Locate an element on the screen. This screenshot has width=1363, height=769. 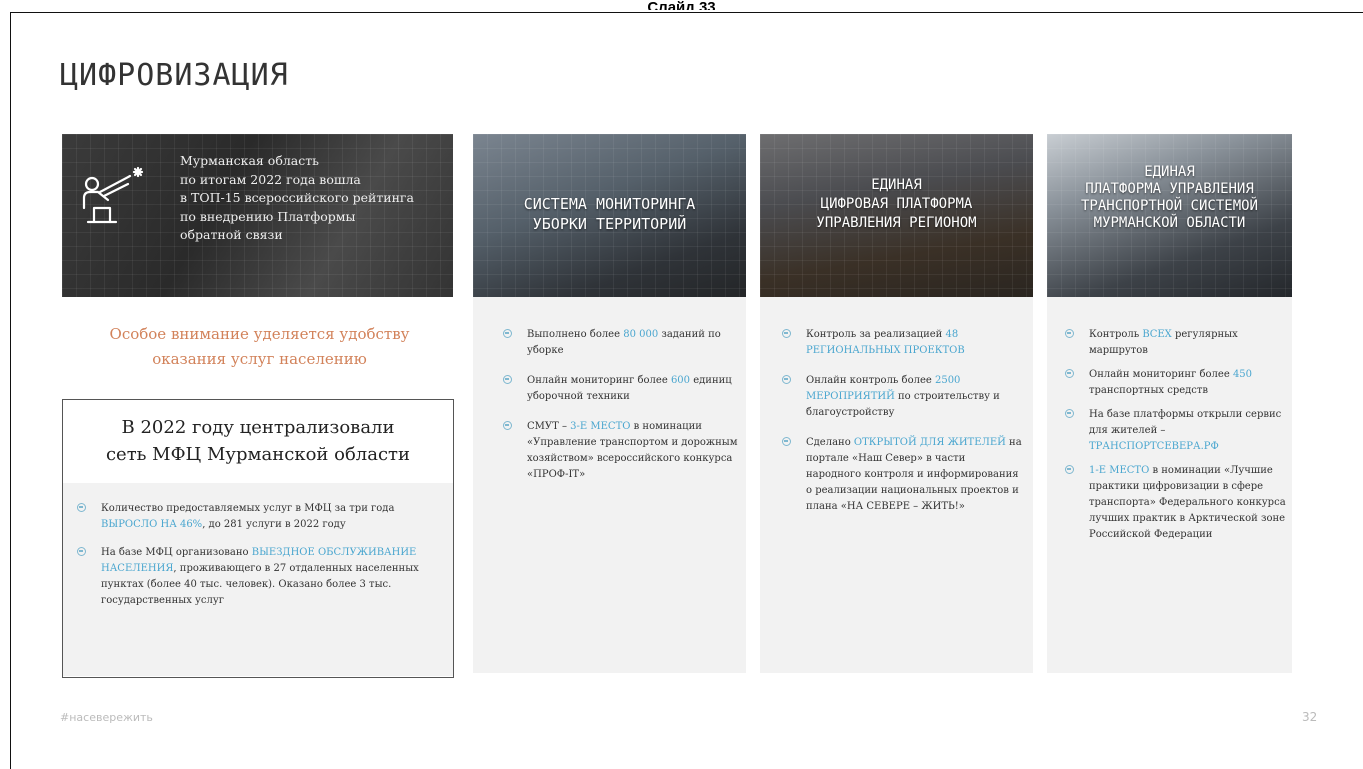
caption-line: УПРАВЛЕНИЯ РЕГИОНОМ is located at coordinates (896, 223).